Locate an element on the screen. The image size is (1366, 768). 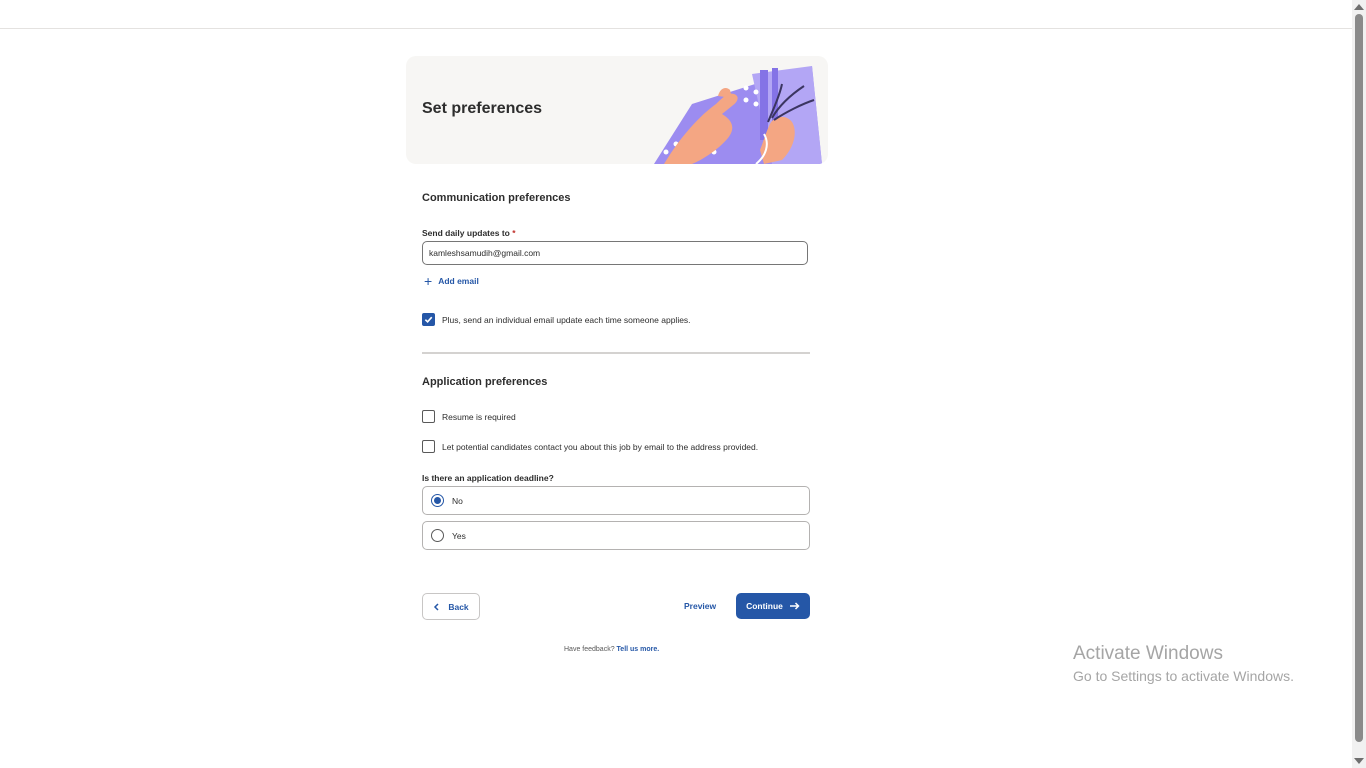
arrow-right-icon is located at coordinates (794, 606).